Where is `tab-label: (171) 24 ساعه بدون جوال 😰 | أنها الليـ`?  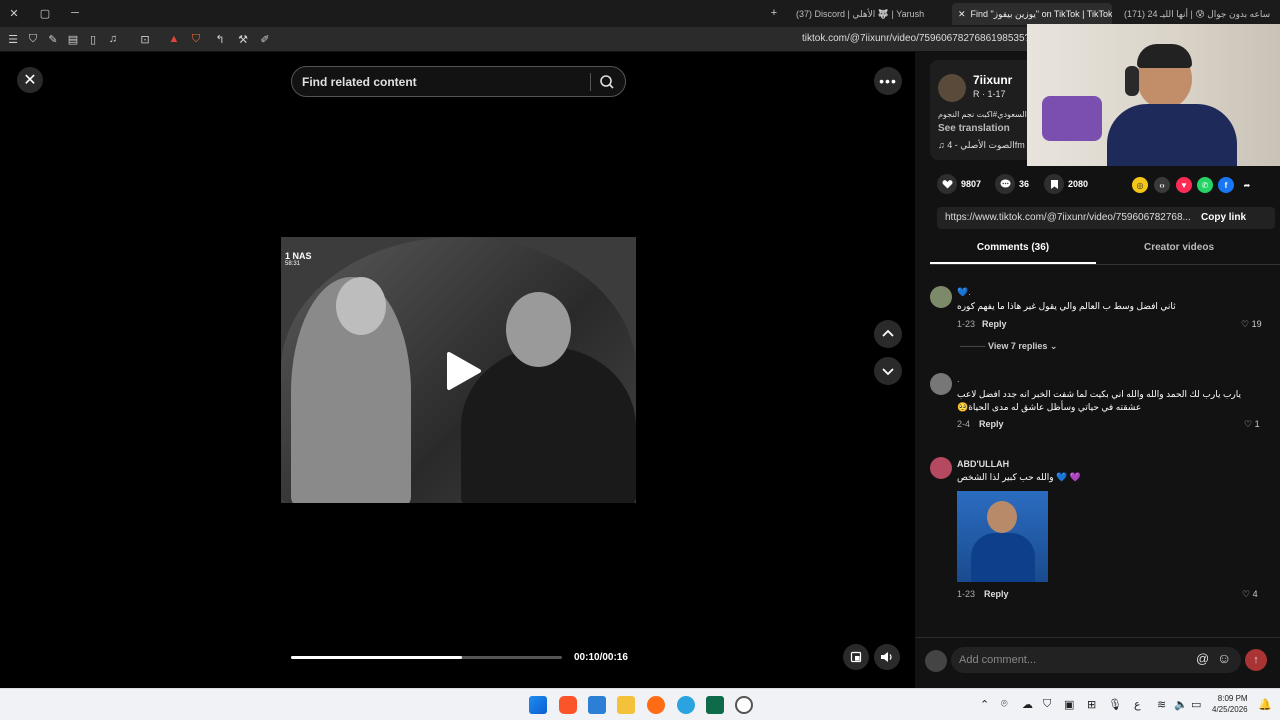 tab-label: (171) 24 ساعه بدون جوال 😰 | أنها الليـ is located at coordinates (1197, 13).